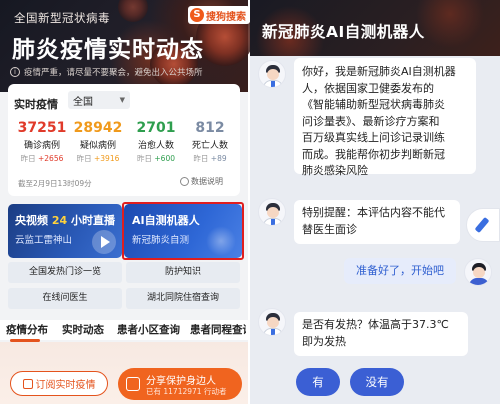 Image resolution: width=500 pixels, height=404 pixels. Describe the element at coordinates (381, 334) in the screenshot. I see `bot-question-fever: 是否有发热？体温高于37.3℃ 即为发热` at that location.